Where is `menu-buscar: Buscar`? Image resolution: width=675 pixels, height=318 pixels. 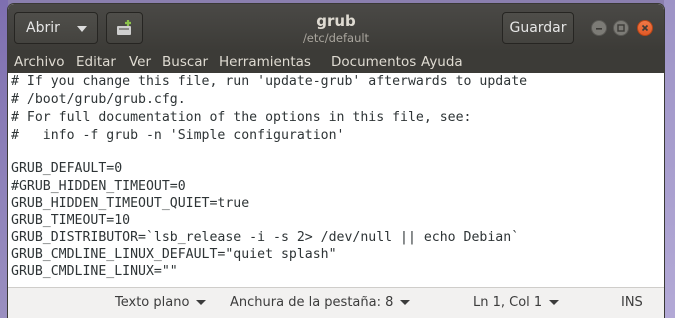 menu-buscar: Buscar is located at coordinates (185, 62).